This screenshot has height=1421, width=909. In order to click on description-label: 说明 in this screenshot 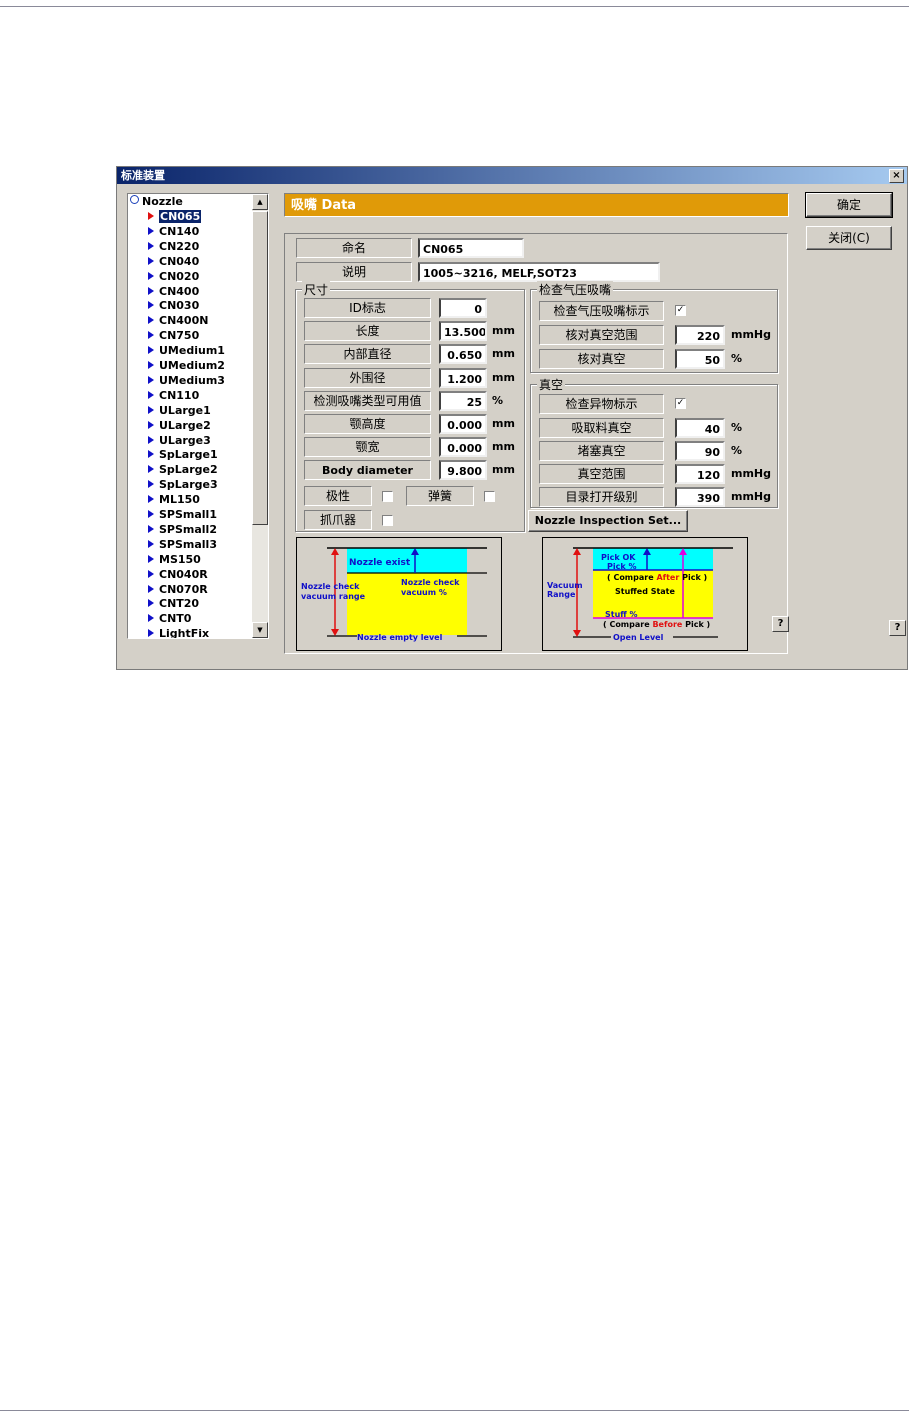, I will do `click(354, 272)`.